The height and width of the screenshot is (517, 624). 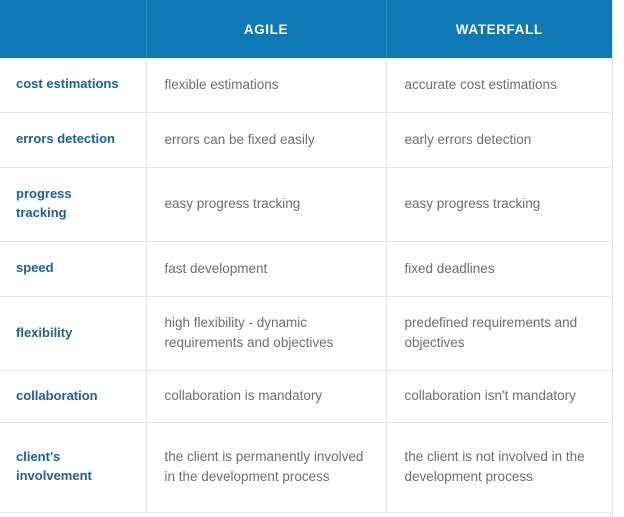 What do you see at coordinates (499, 204) in the screenshot?
I see `row-waterfall-value: easy progress tracking` at bounding box center [499, 204].